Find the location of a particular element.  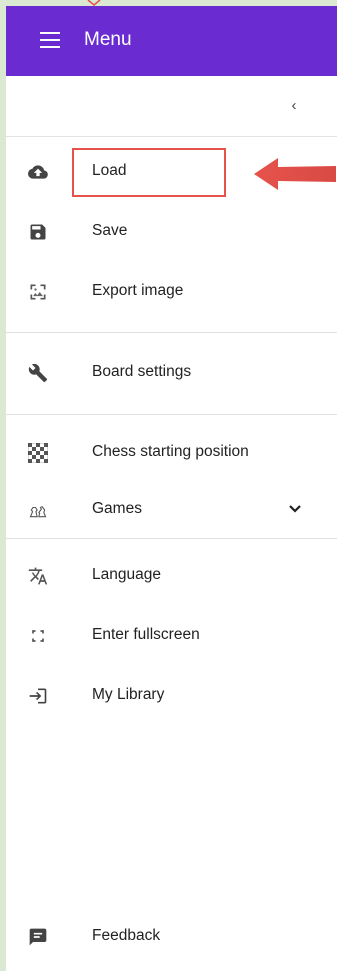

wrench-icon is located at coordinates (38, 373).